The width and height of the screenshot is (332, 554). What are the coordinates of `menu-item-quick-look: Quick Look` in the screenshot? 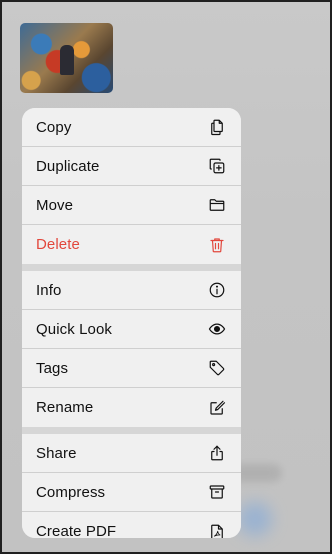 It's located at (131, 329).